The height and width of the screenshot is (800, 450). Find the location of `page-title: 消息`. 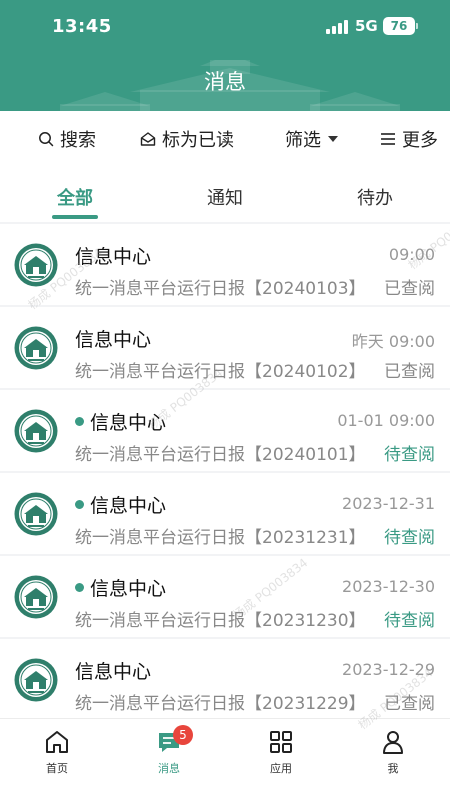

page-title: 消息 is located at coordinates (225, 82).